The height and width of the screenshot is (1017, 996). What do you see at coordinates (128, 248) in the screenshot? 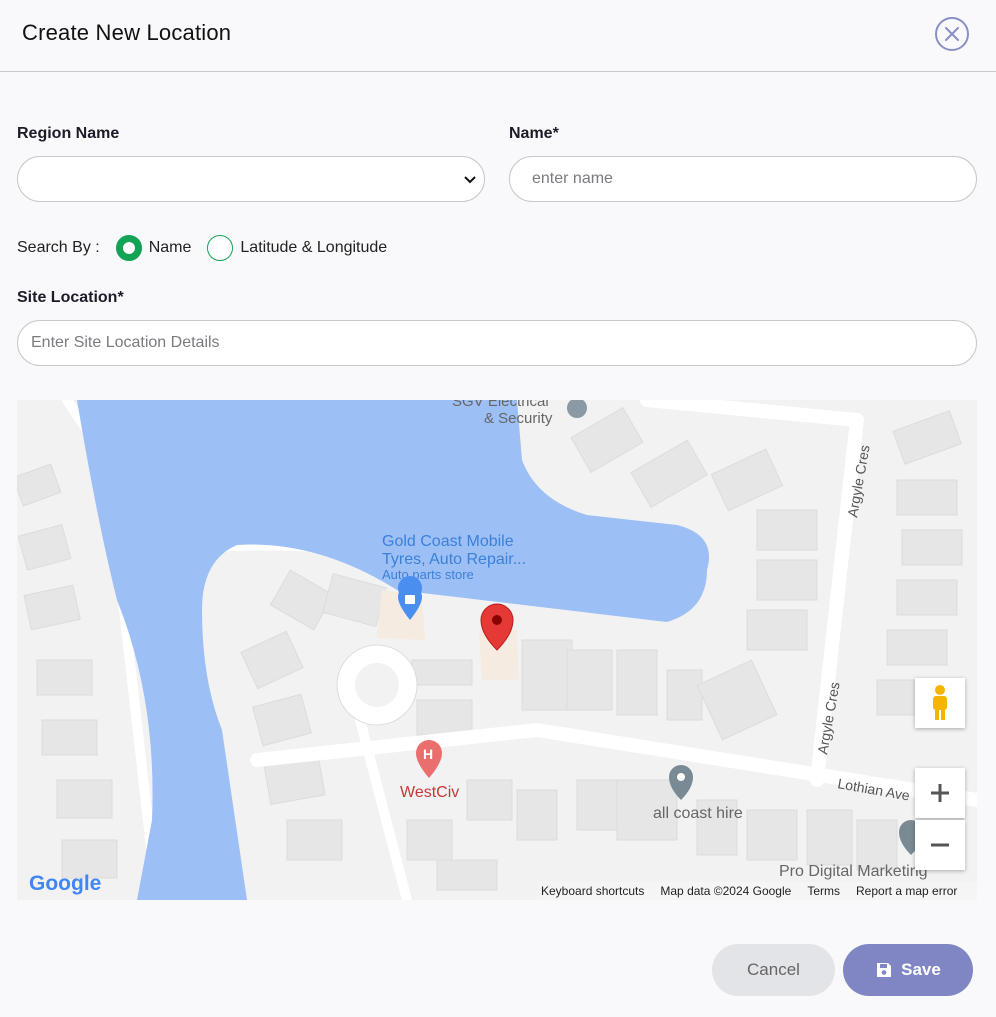
I see `radio-name` at bounding box center [128, 248].